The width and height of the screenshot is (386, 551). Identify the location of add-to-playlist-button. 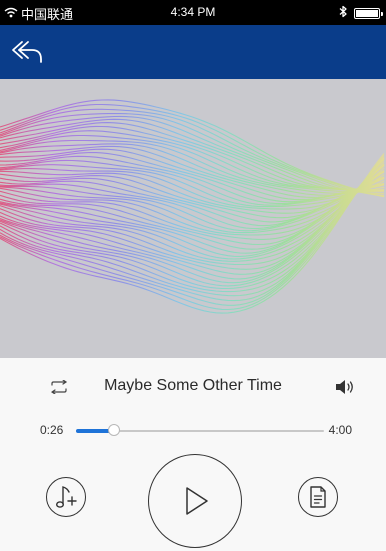
(66, 497).